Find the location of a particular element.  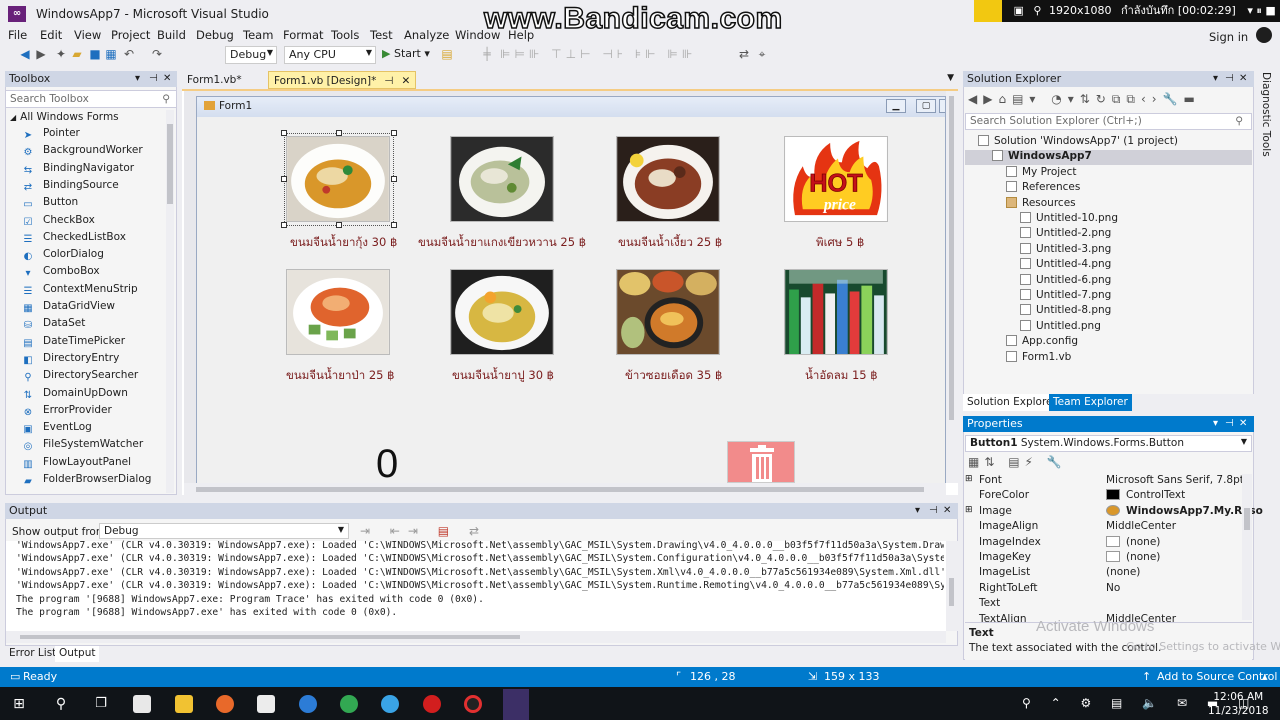

tab-solution-explorer: Solution Explorer is located at coordinates (1012, 402).